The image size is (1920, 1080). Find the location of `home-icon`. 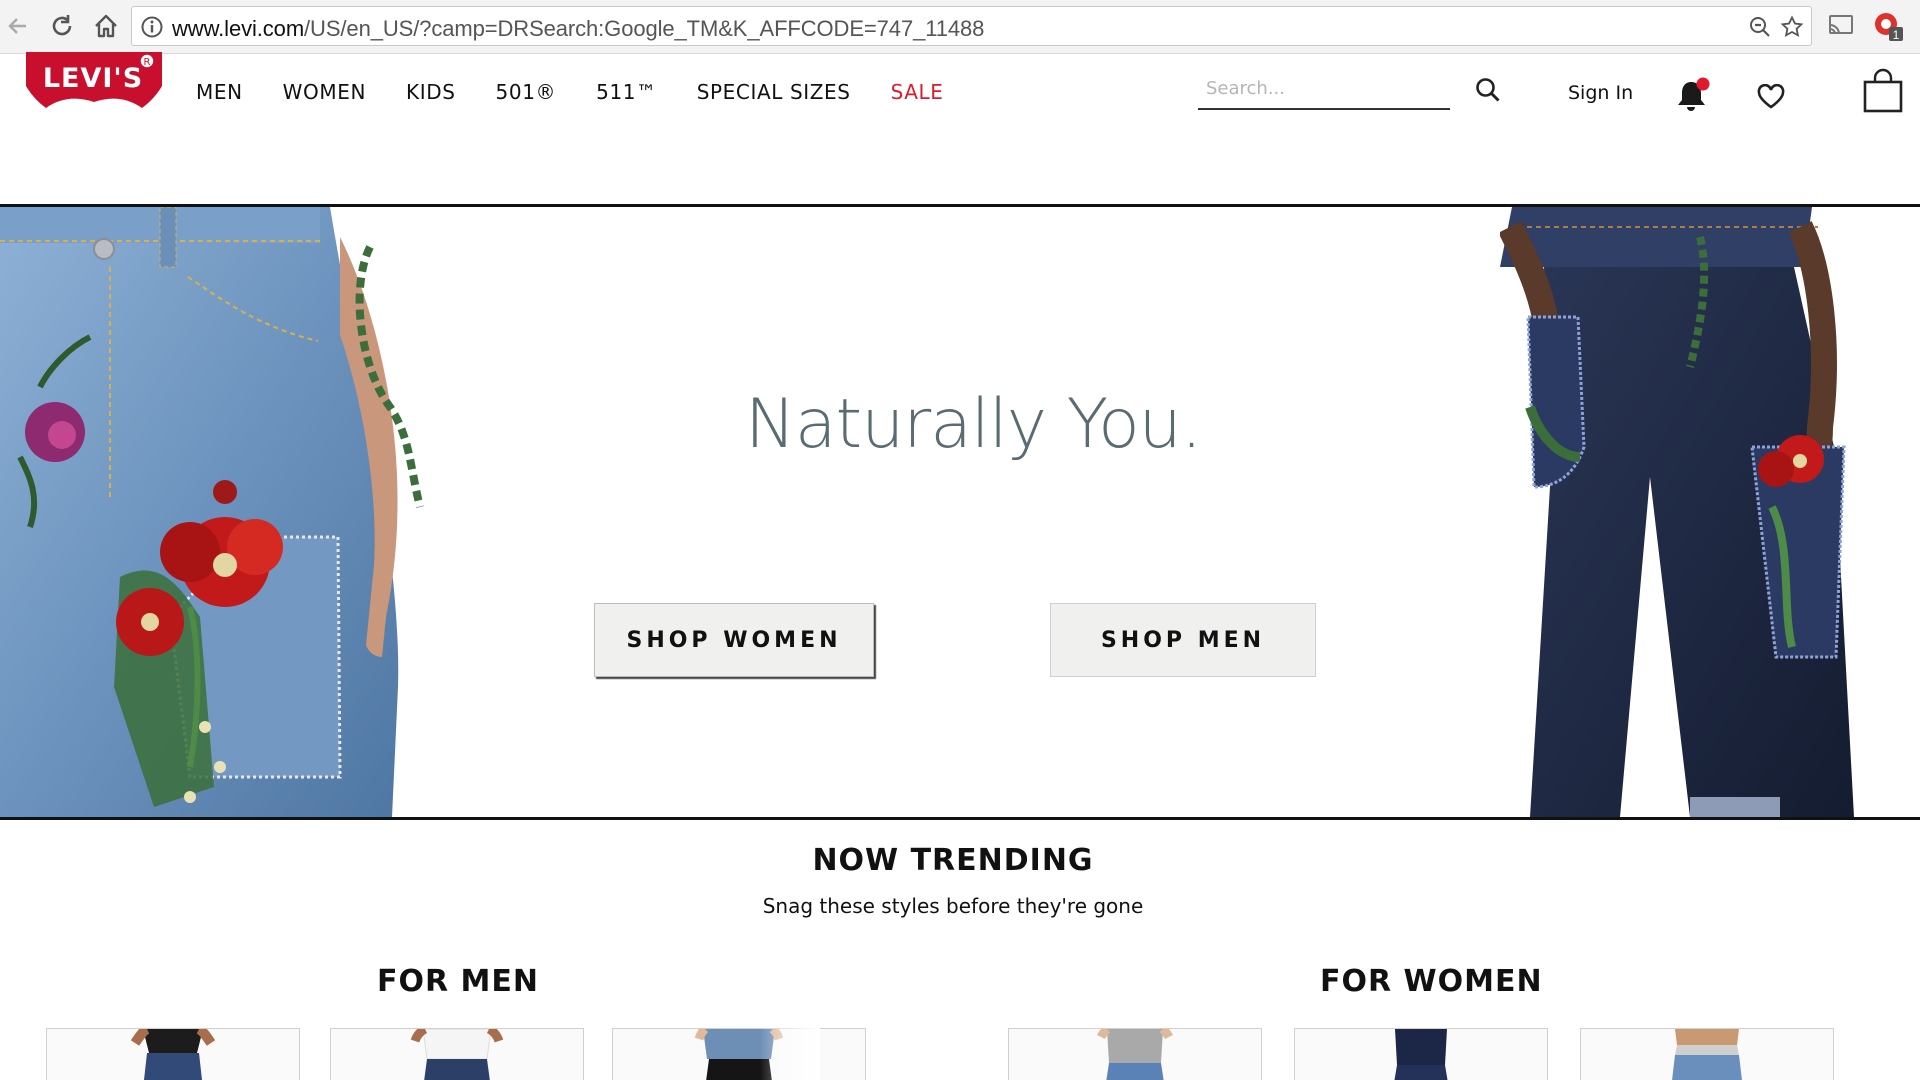

home-icon is located at coordinates (106, 26).